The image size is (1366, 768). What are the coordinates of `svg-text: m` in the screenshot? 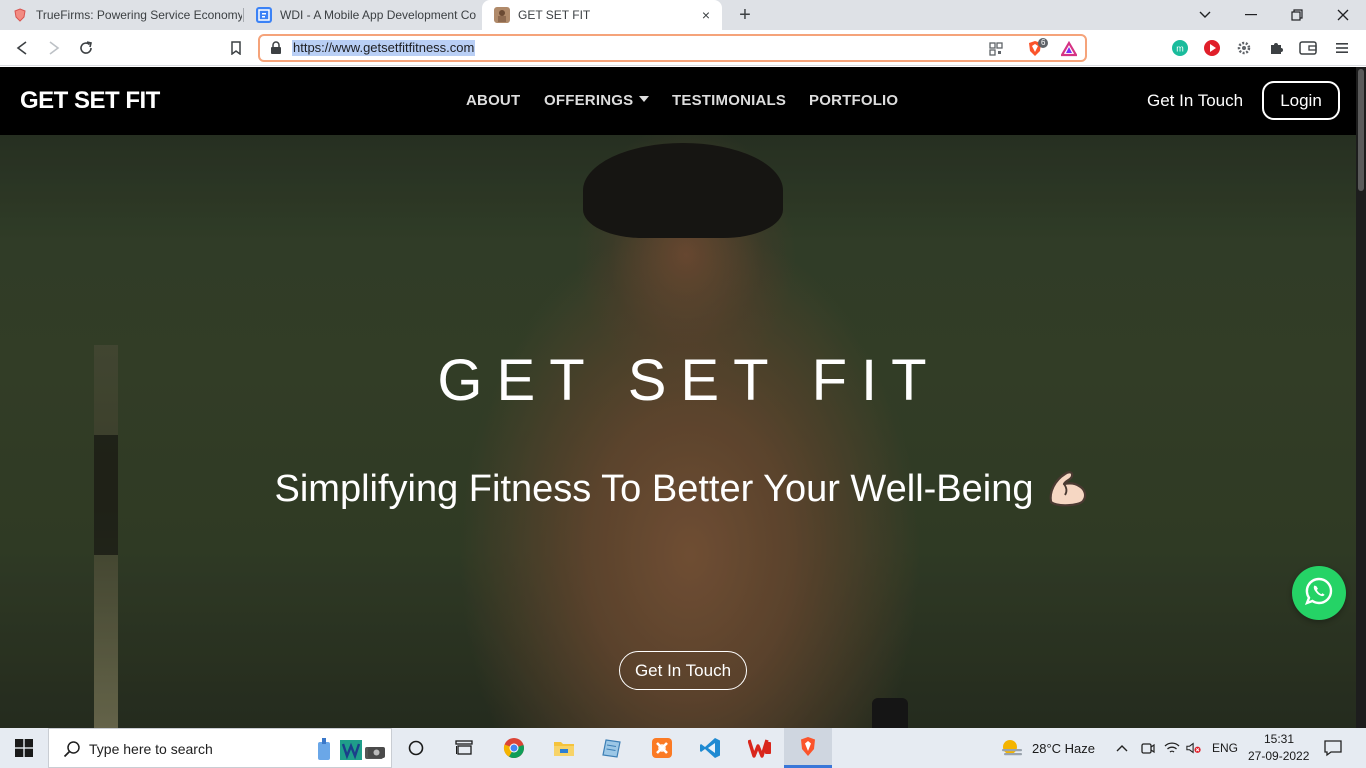 It's located at (1180, 49).